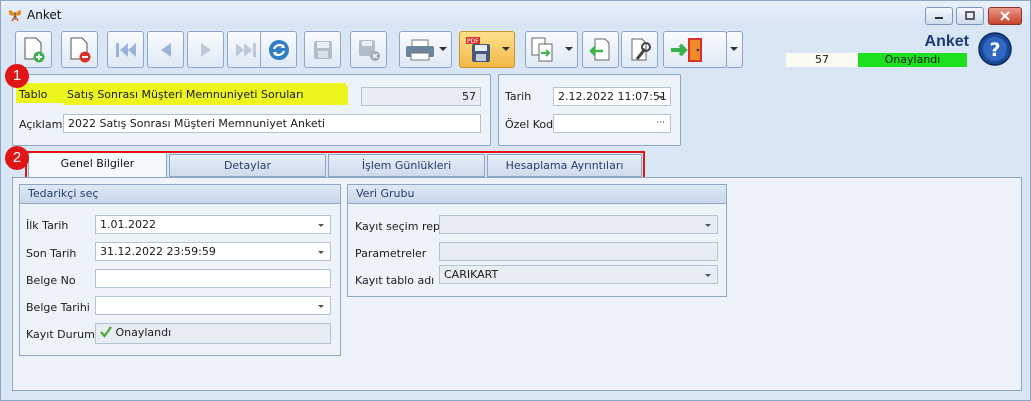 This screenshot has width=1031, height=401. Describe the element at coordinates (471, 274) in the screenshot. I see `kayit-tablo-adi-value: CARIKART` at that location.